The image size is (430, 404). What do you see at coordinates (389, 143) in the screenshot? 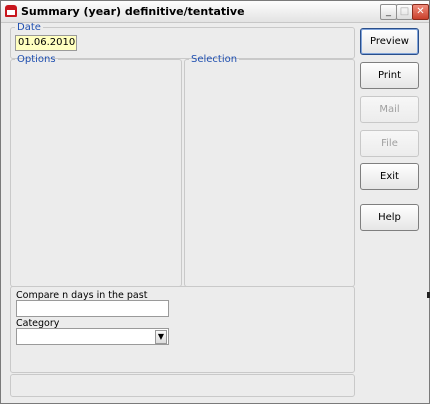
I see `file-button: File` at bounding box center [389, 143].